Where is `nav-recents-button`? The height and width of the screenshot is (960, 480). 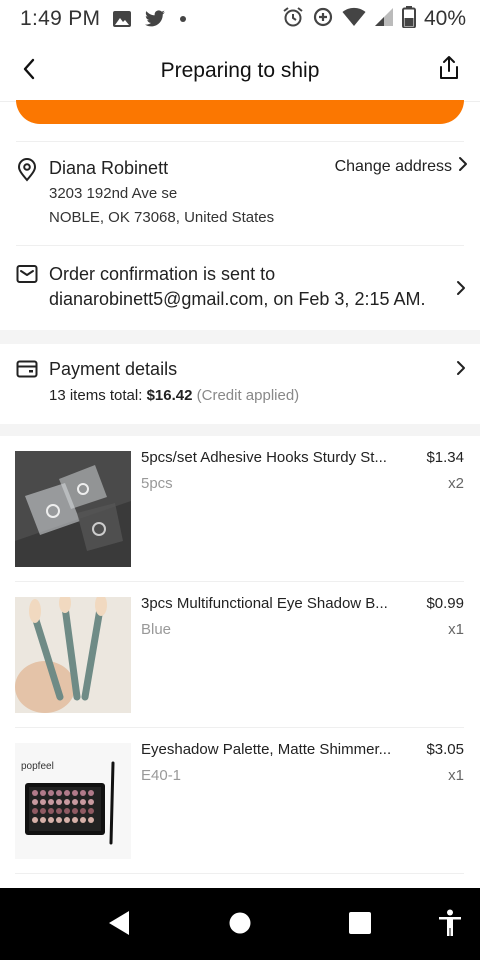
nav-recents-button is located at coordinates (360, 925).